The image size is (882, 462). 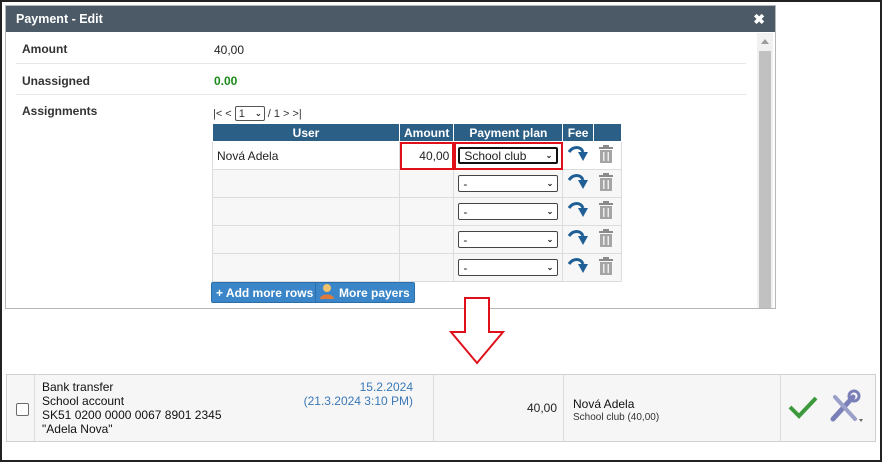 What do you see at coordinates (228, 114) in the screenshot?
I see `pager-prev: <` at bounding box center [228, 114].